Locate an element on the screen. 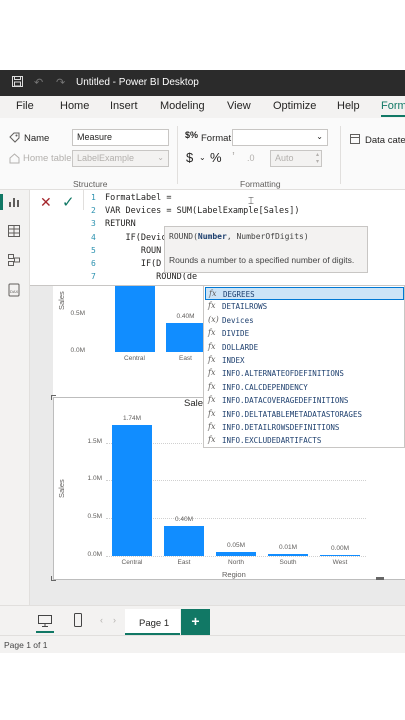 Image resolution: width=405 pixels, height=720 pixels. code-line: ROUN is located at coordinates (133, 250).